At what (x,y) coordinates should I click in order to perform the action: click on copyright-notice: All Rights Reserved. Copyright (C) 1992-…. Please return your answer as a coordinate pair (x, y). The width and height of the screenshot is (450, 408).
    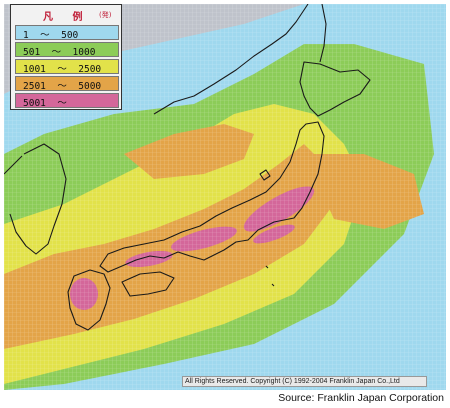
    Looking at the image, I should click on (304, 381).